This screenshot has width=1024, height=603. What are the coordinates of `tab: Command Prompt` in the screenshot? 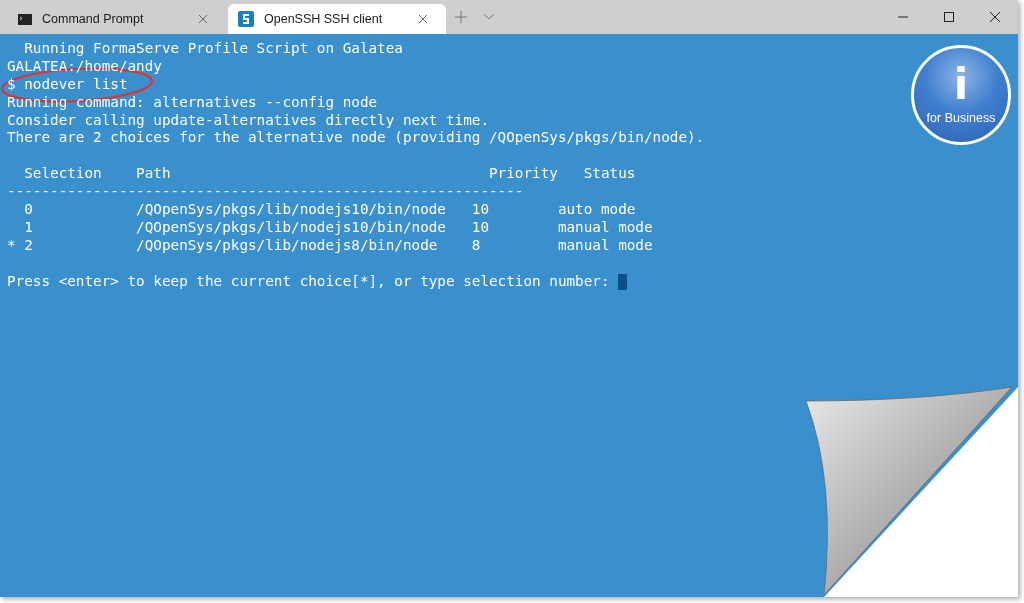 It's located at (117, 19).